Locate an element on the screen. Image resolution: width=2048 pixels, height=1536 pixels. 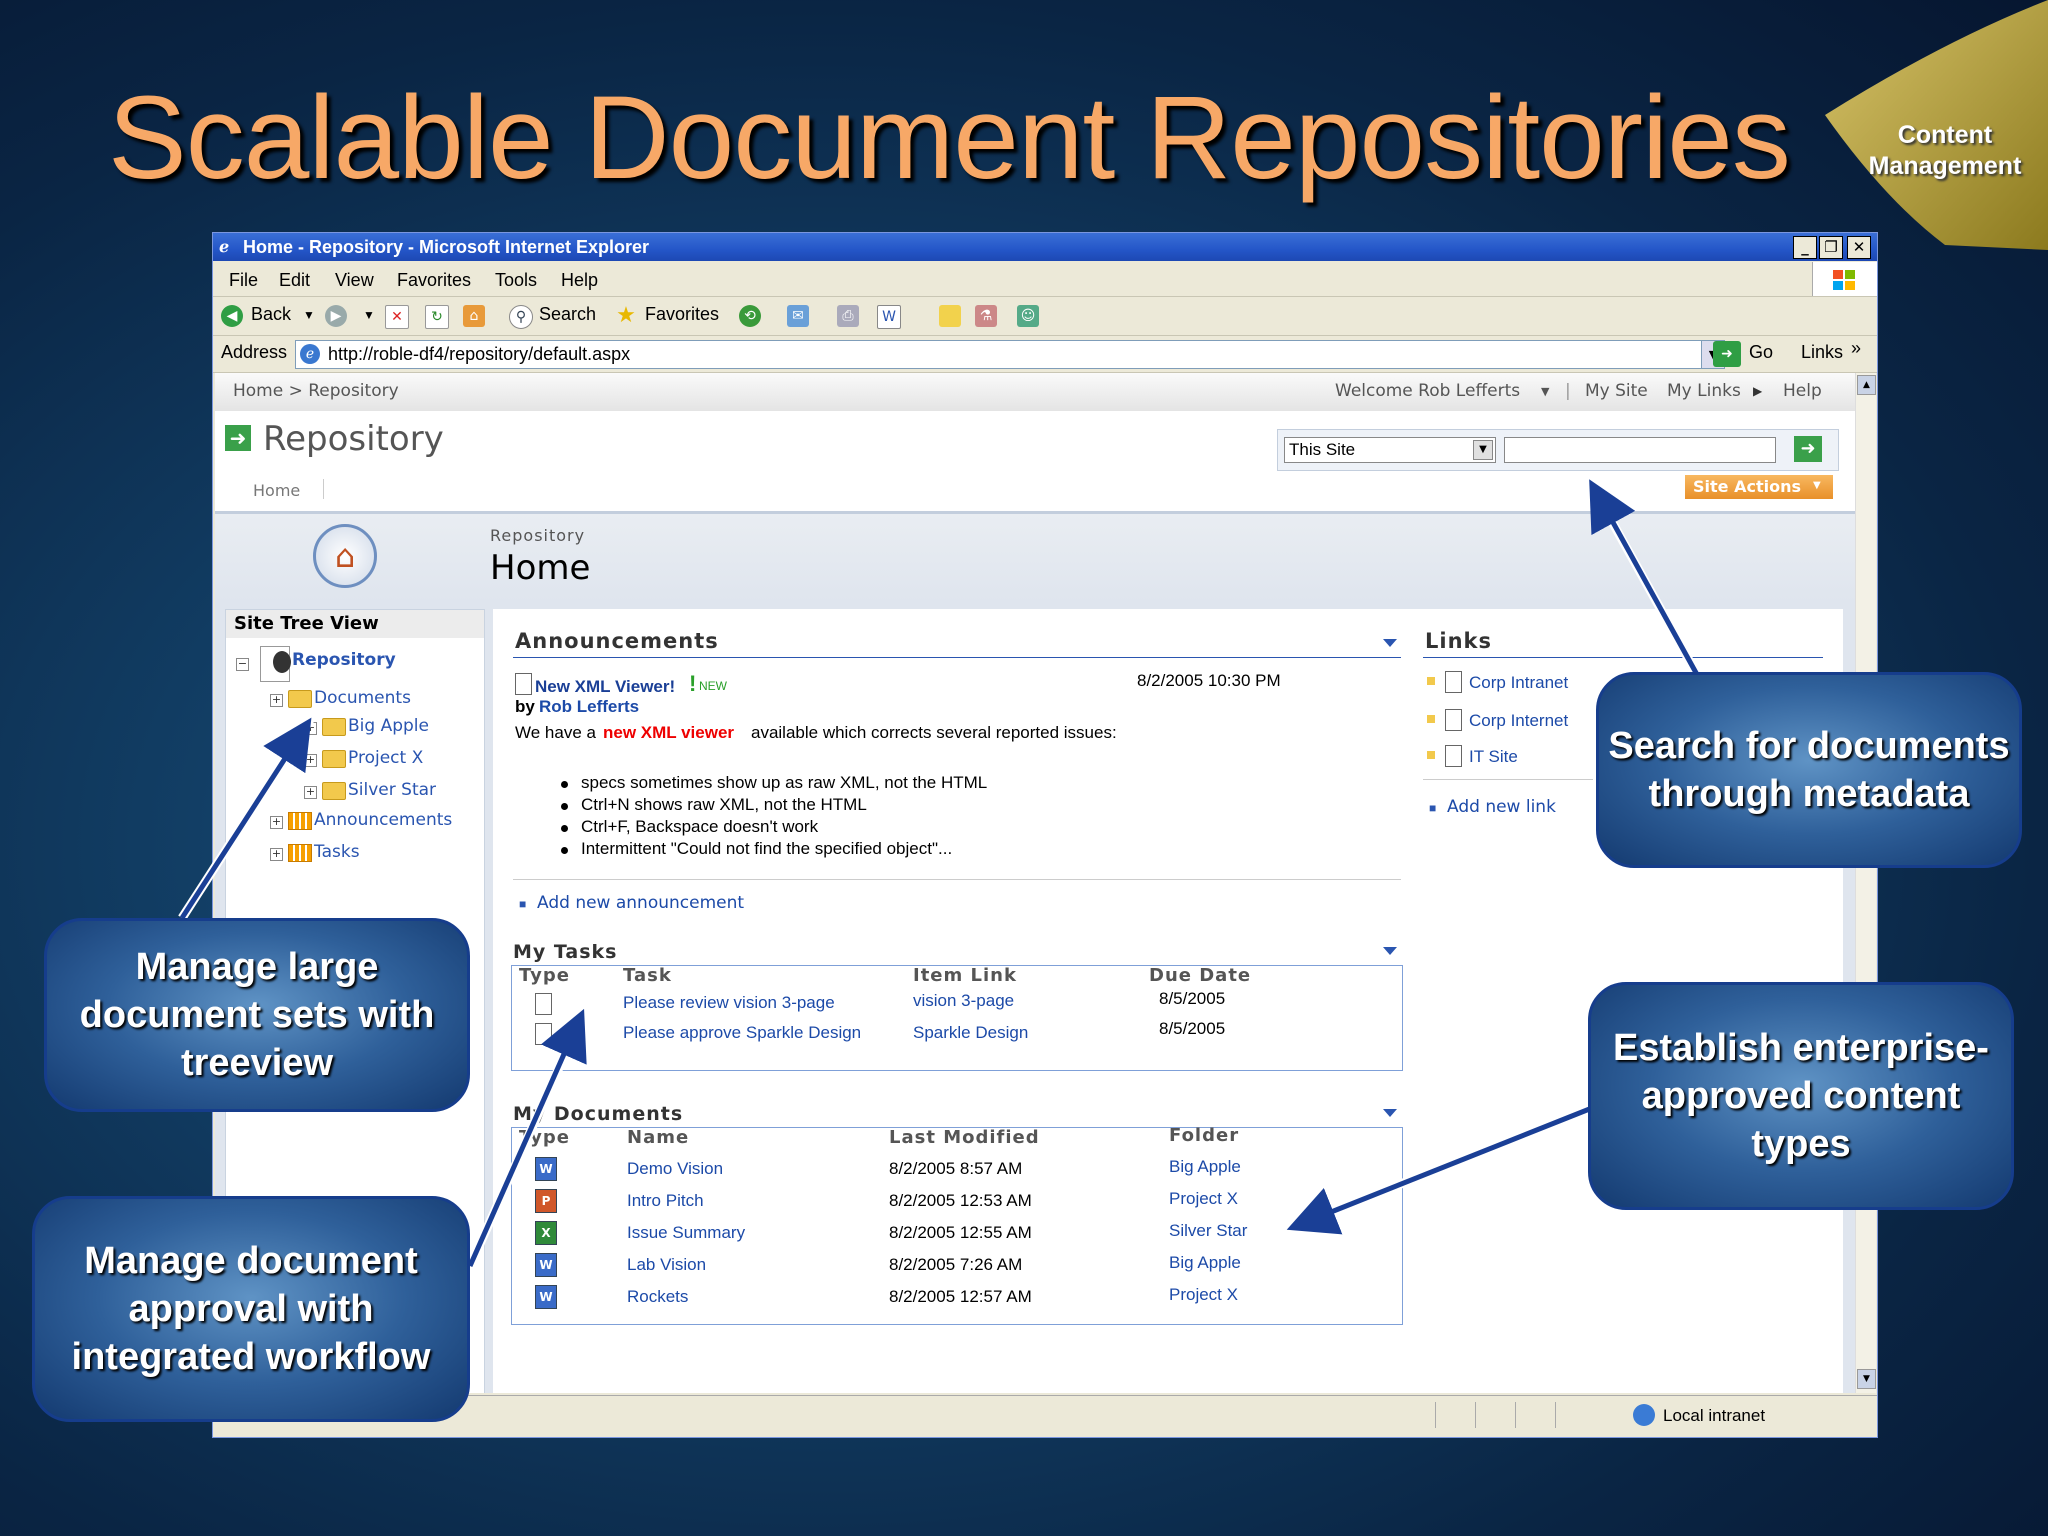
forward-arrow-icon: ▶ is located at coordinates (336, 316).